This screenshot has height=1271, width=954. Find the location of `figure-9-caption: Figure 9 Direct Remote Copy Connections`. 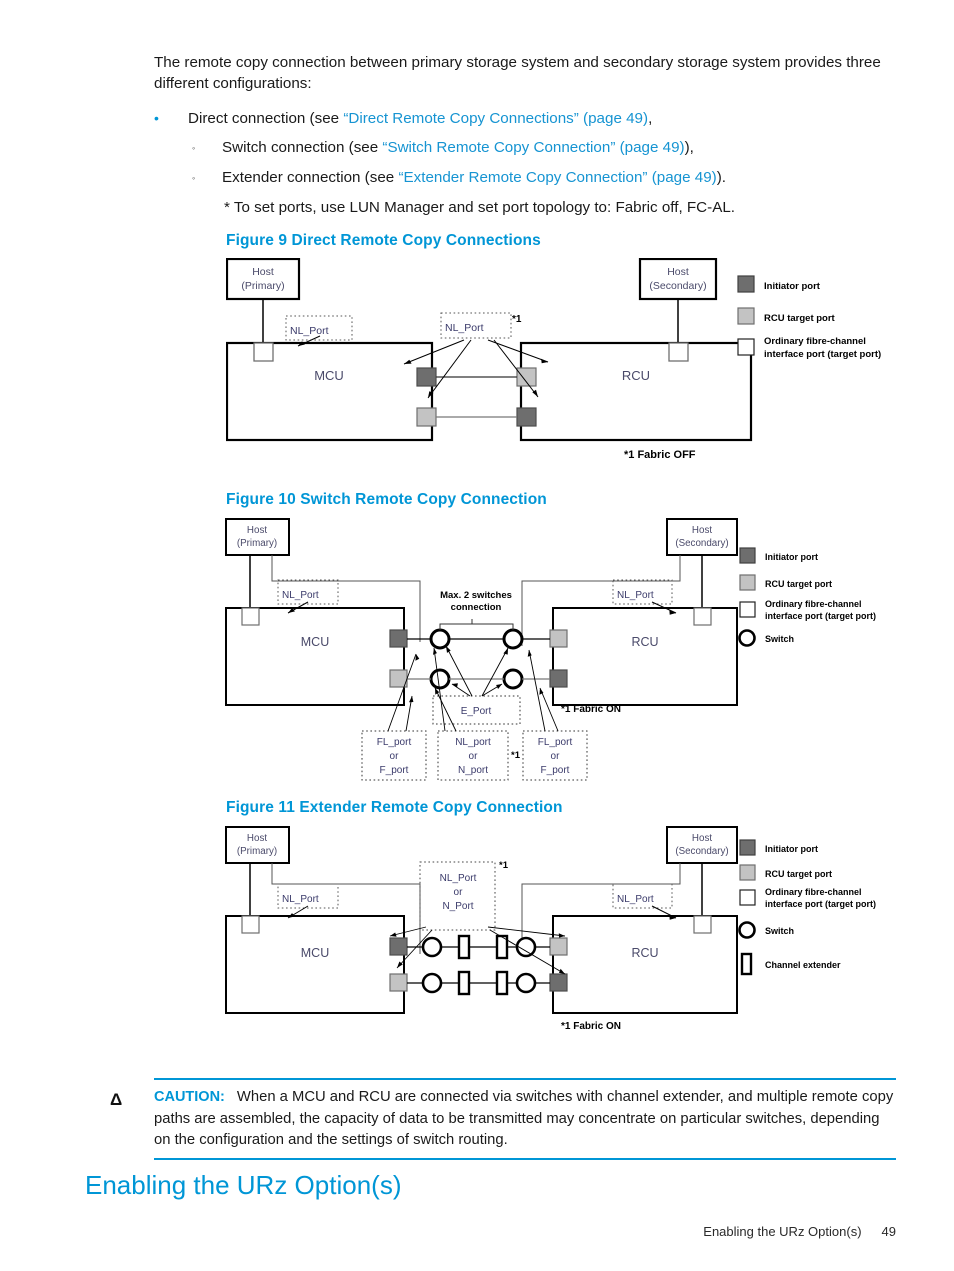

figure-9-caption: Figure 9 Direct Remote Copy Connections is located at coordinates (383, 240).